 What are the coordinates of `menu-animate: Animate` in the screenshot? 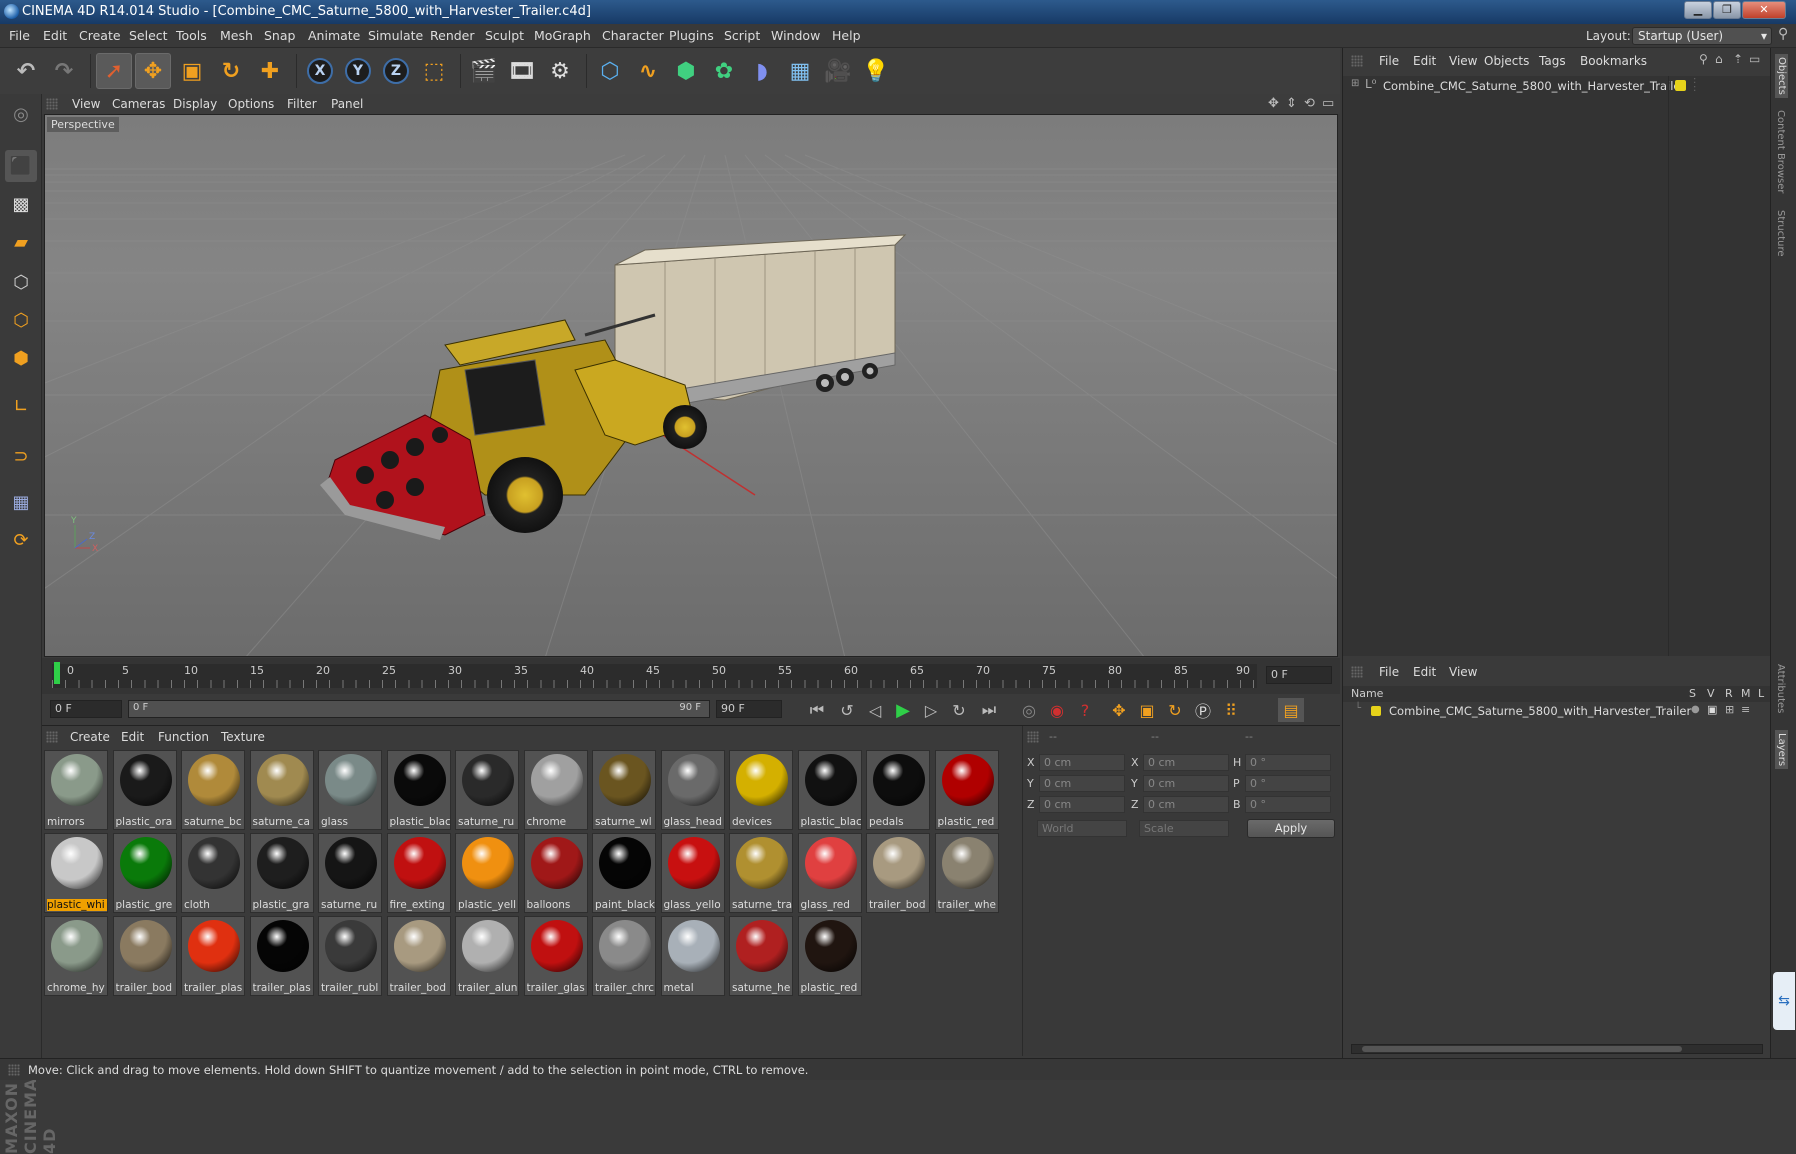 It's located at (334, 36).